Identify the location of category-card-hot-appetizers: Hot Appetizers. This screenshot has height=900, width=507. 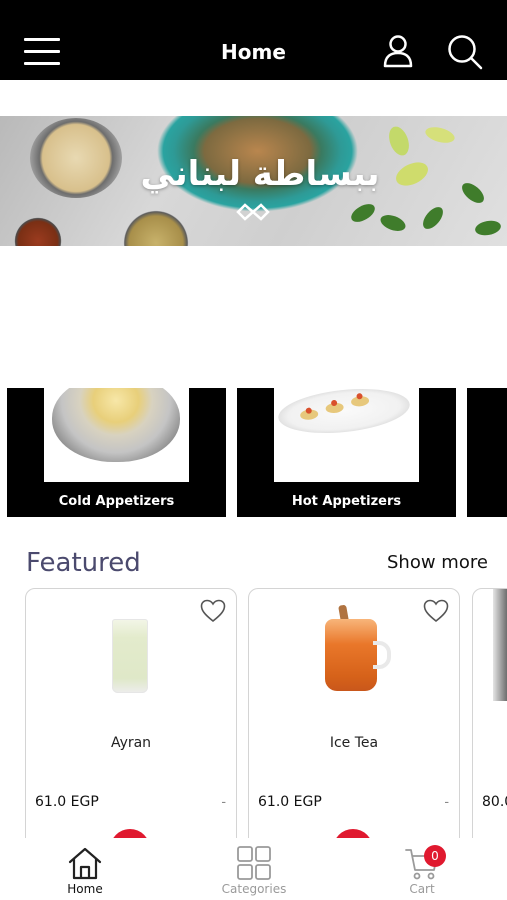
(346, 452).